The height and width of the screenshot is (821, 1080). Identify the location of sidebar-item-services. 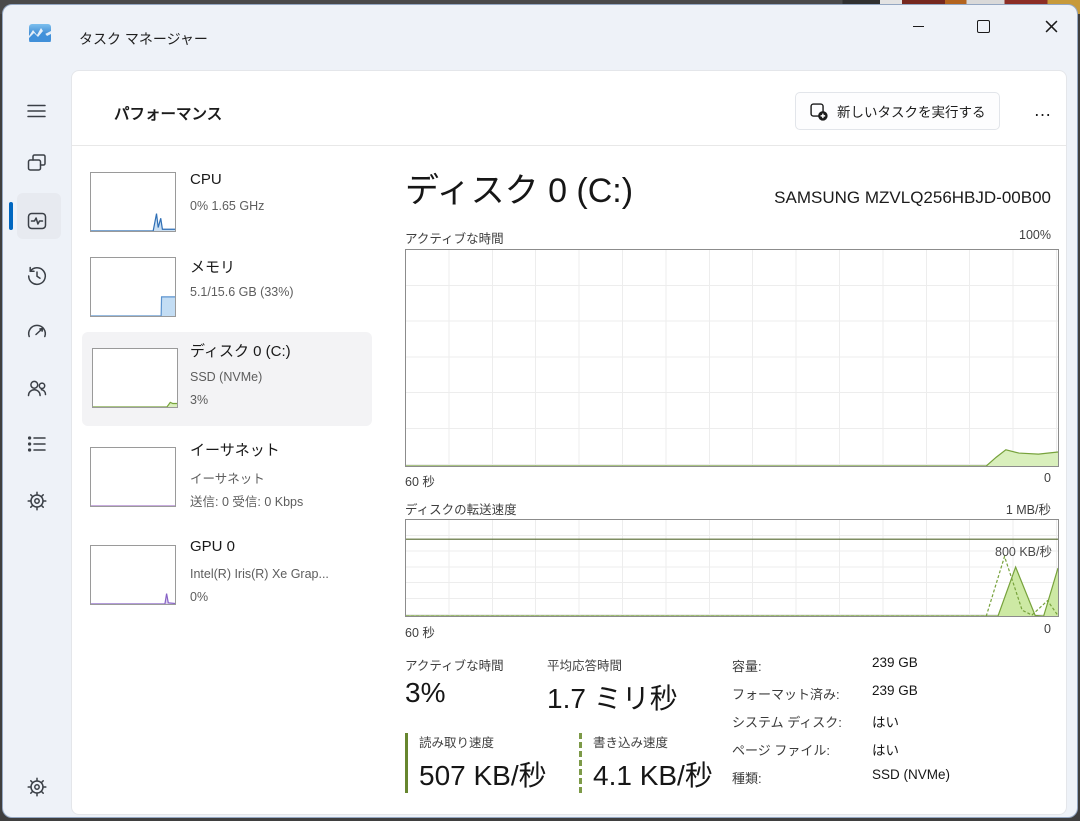
(37, 501).